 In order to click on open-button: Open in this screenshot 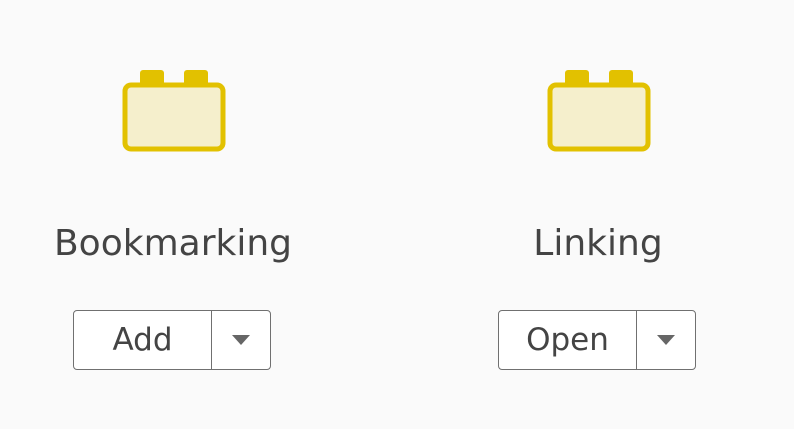, I will do `click(568, 340)`.